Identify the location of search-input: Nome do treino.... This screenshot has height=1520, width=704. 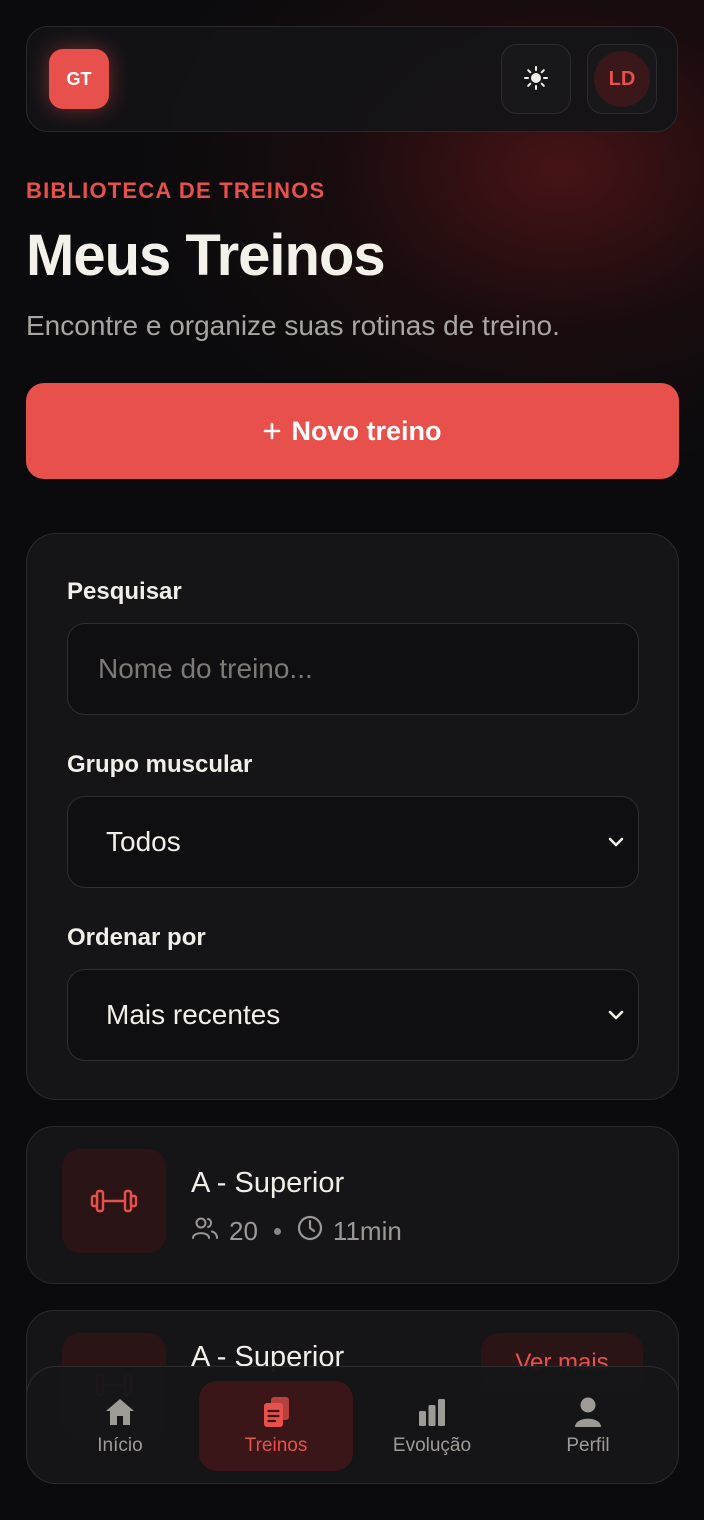
(353, 669).